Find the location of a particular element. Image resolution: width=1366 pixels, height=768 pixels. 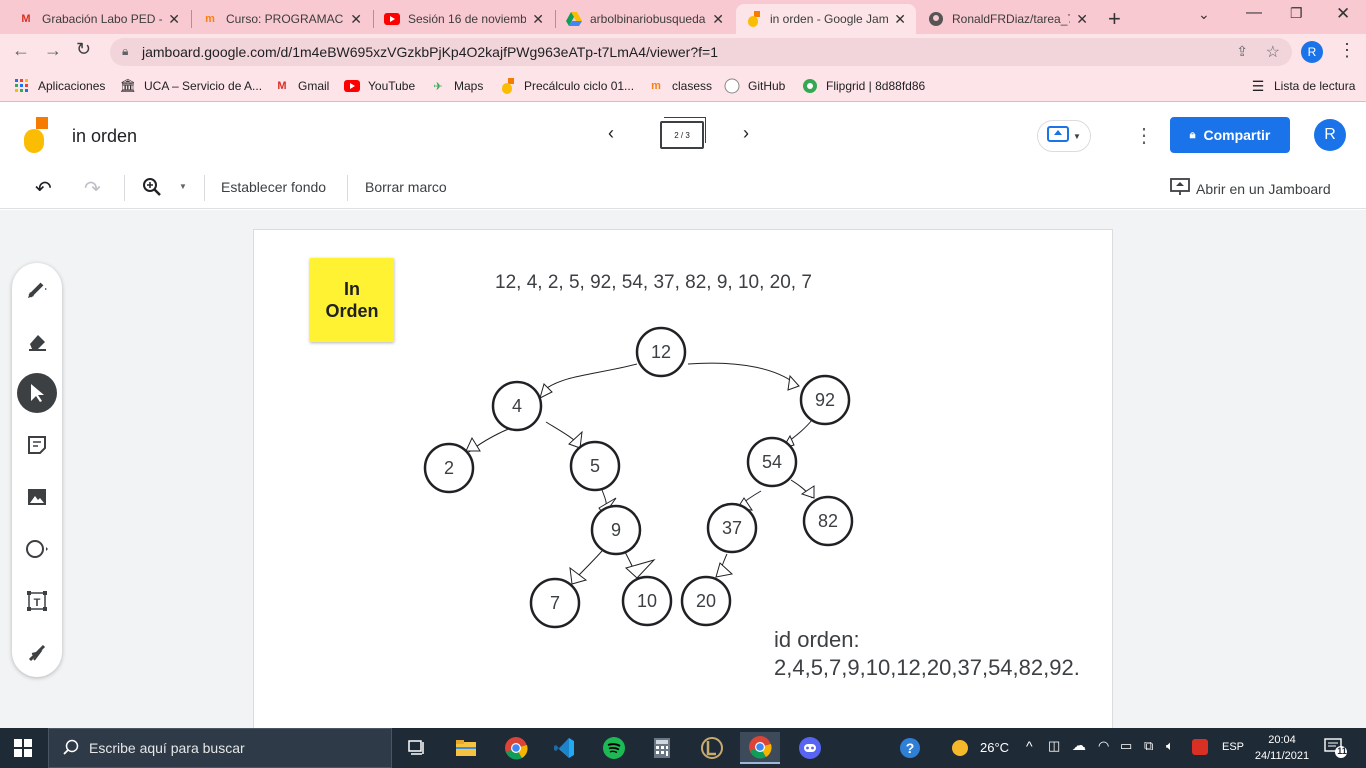

language-indicator: ESP is located at coordinates (1233, 747).